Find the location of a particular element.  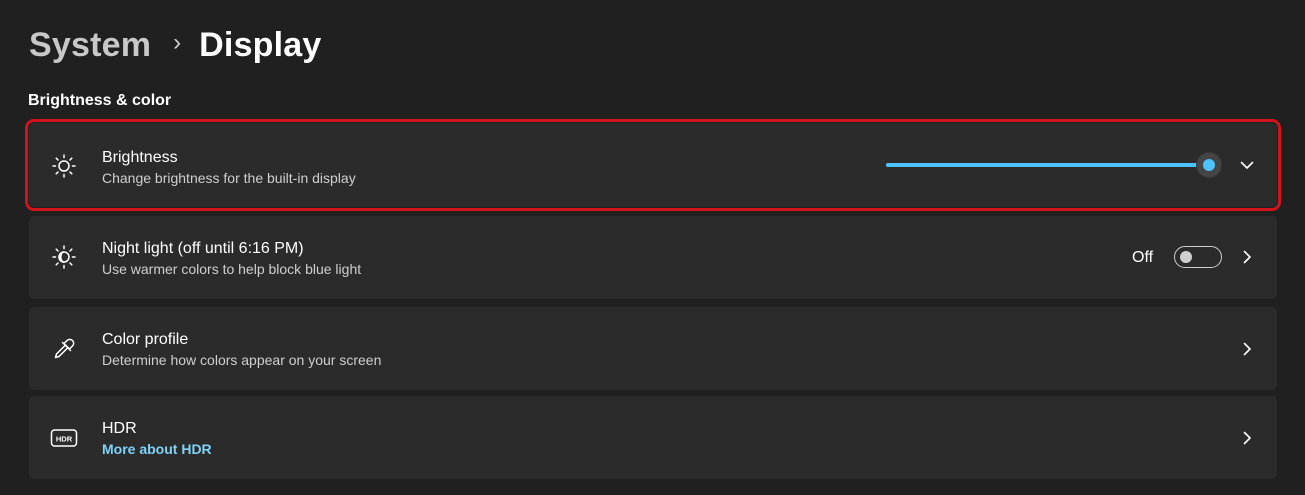

slider-fill is located at coordinates (1047, 165).